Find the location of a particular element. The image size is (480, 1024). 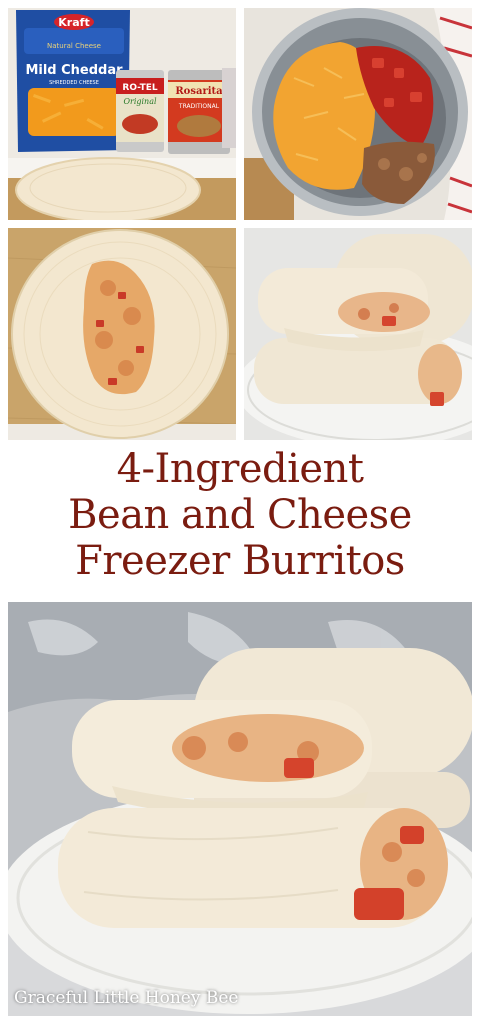

pot-photo is located at coordinates (358, 114).